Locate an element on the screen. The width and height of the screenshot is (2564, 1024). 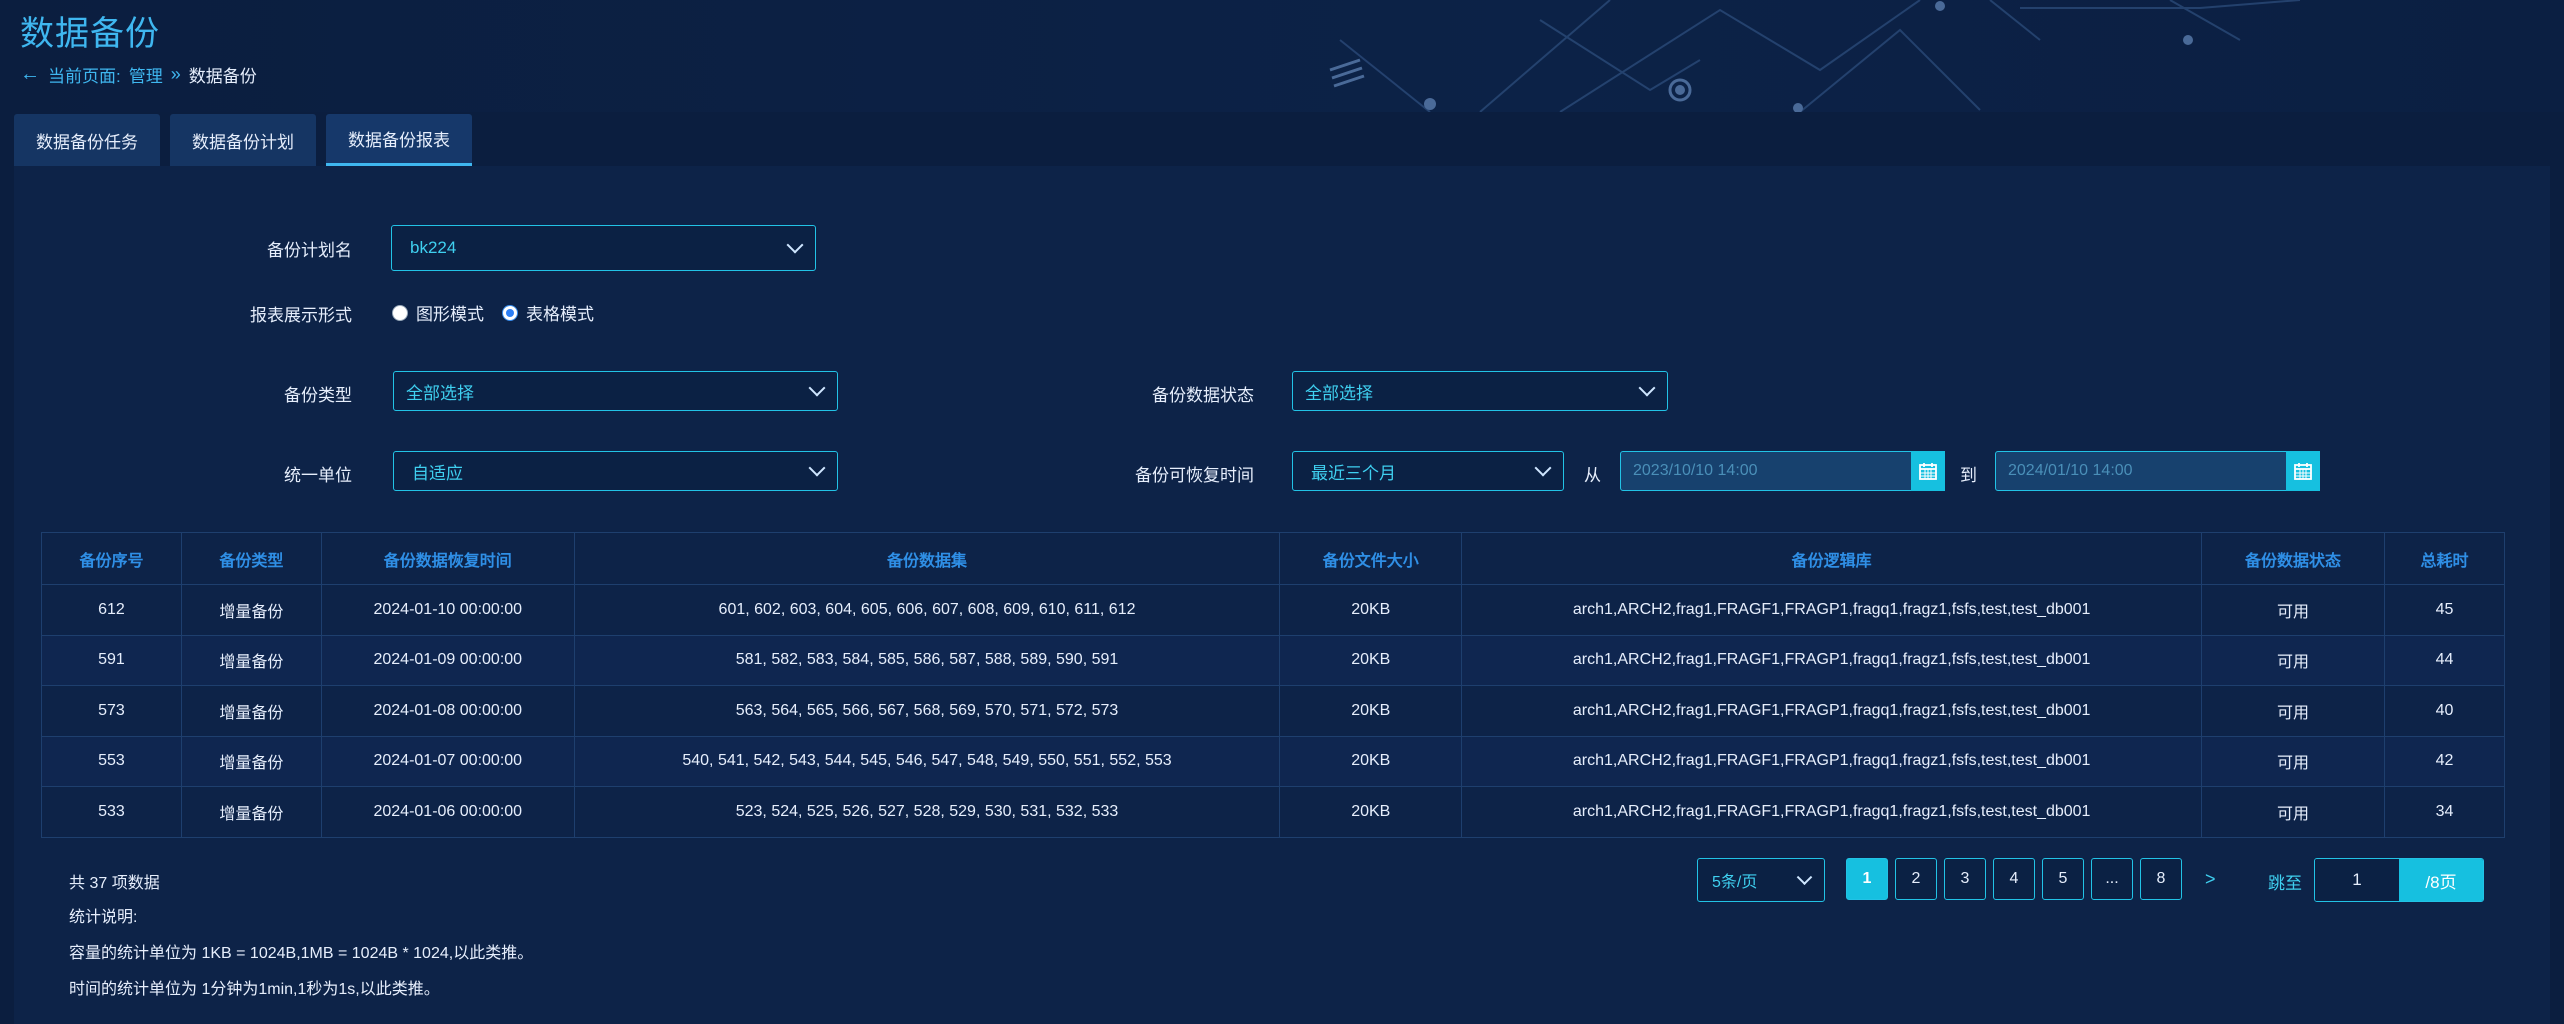
data-status-value: 全部选择 is located at coordinates (1339, 393).